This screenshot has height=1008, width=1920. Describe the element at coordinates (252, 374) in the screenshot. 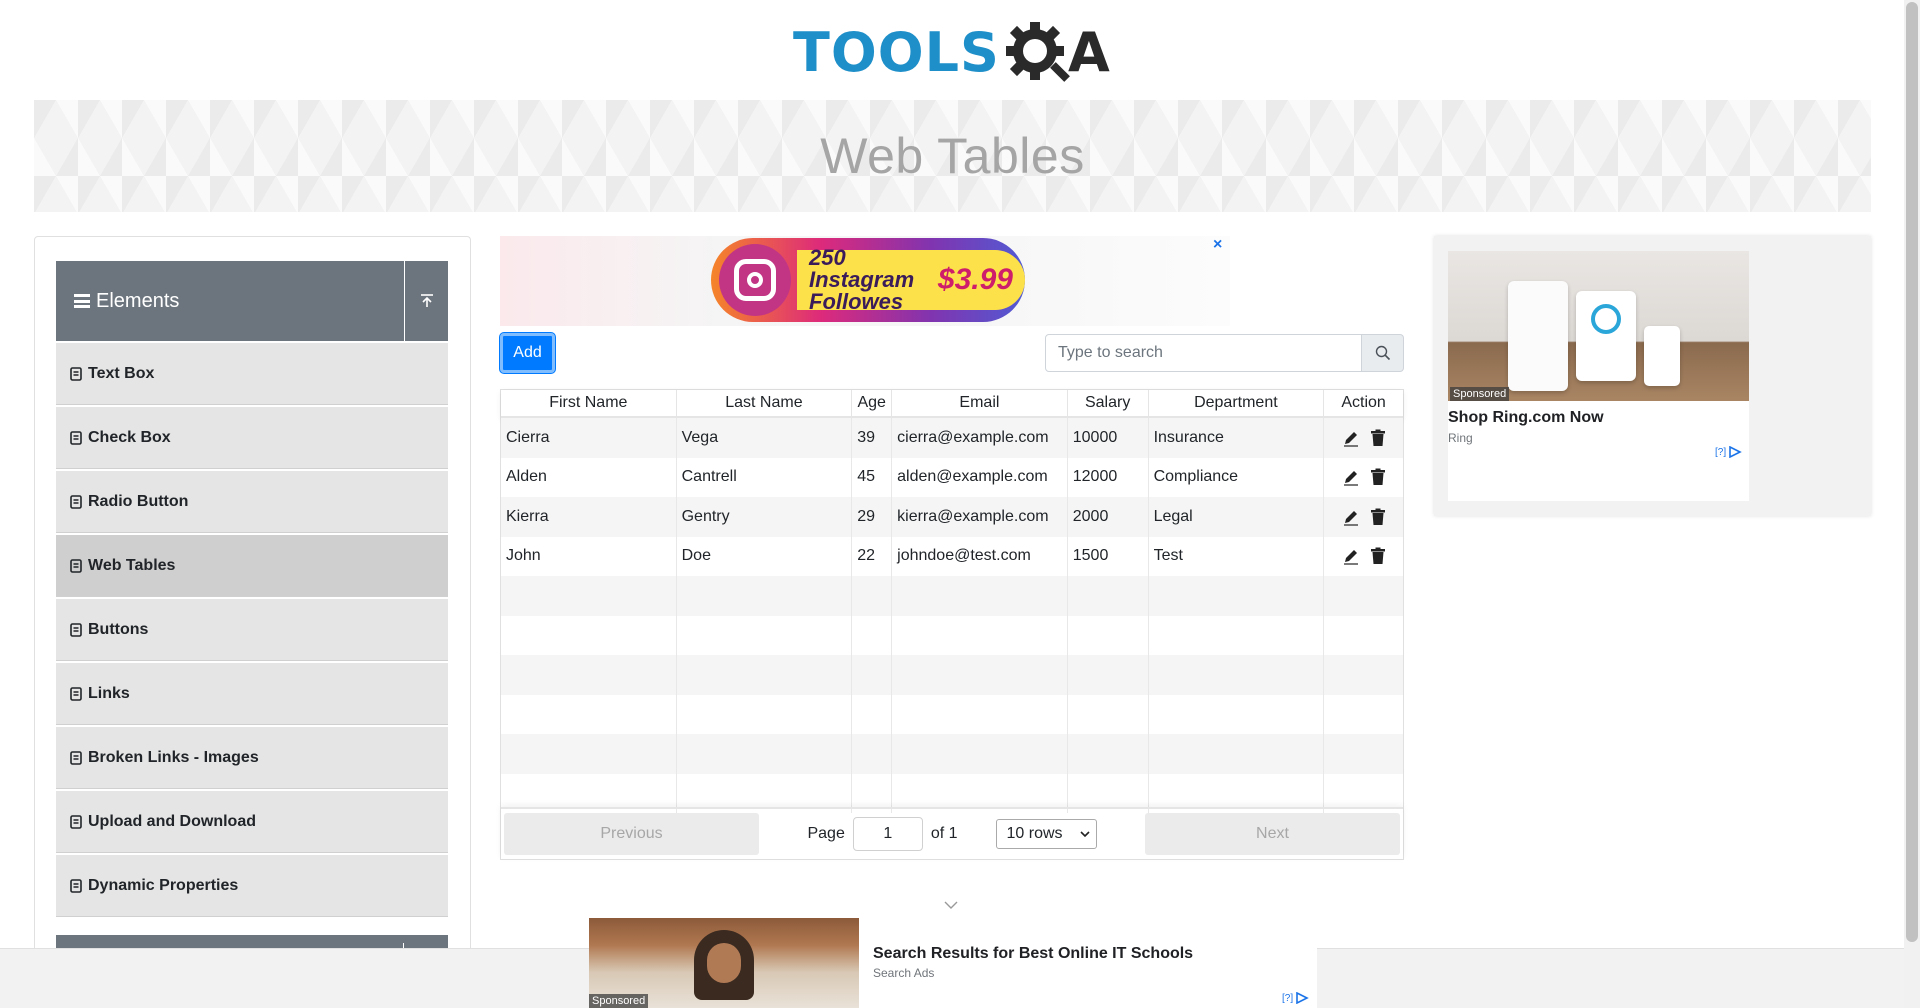

I see `sidebar-item-text-box: Text Box` at that location.